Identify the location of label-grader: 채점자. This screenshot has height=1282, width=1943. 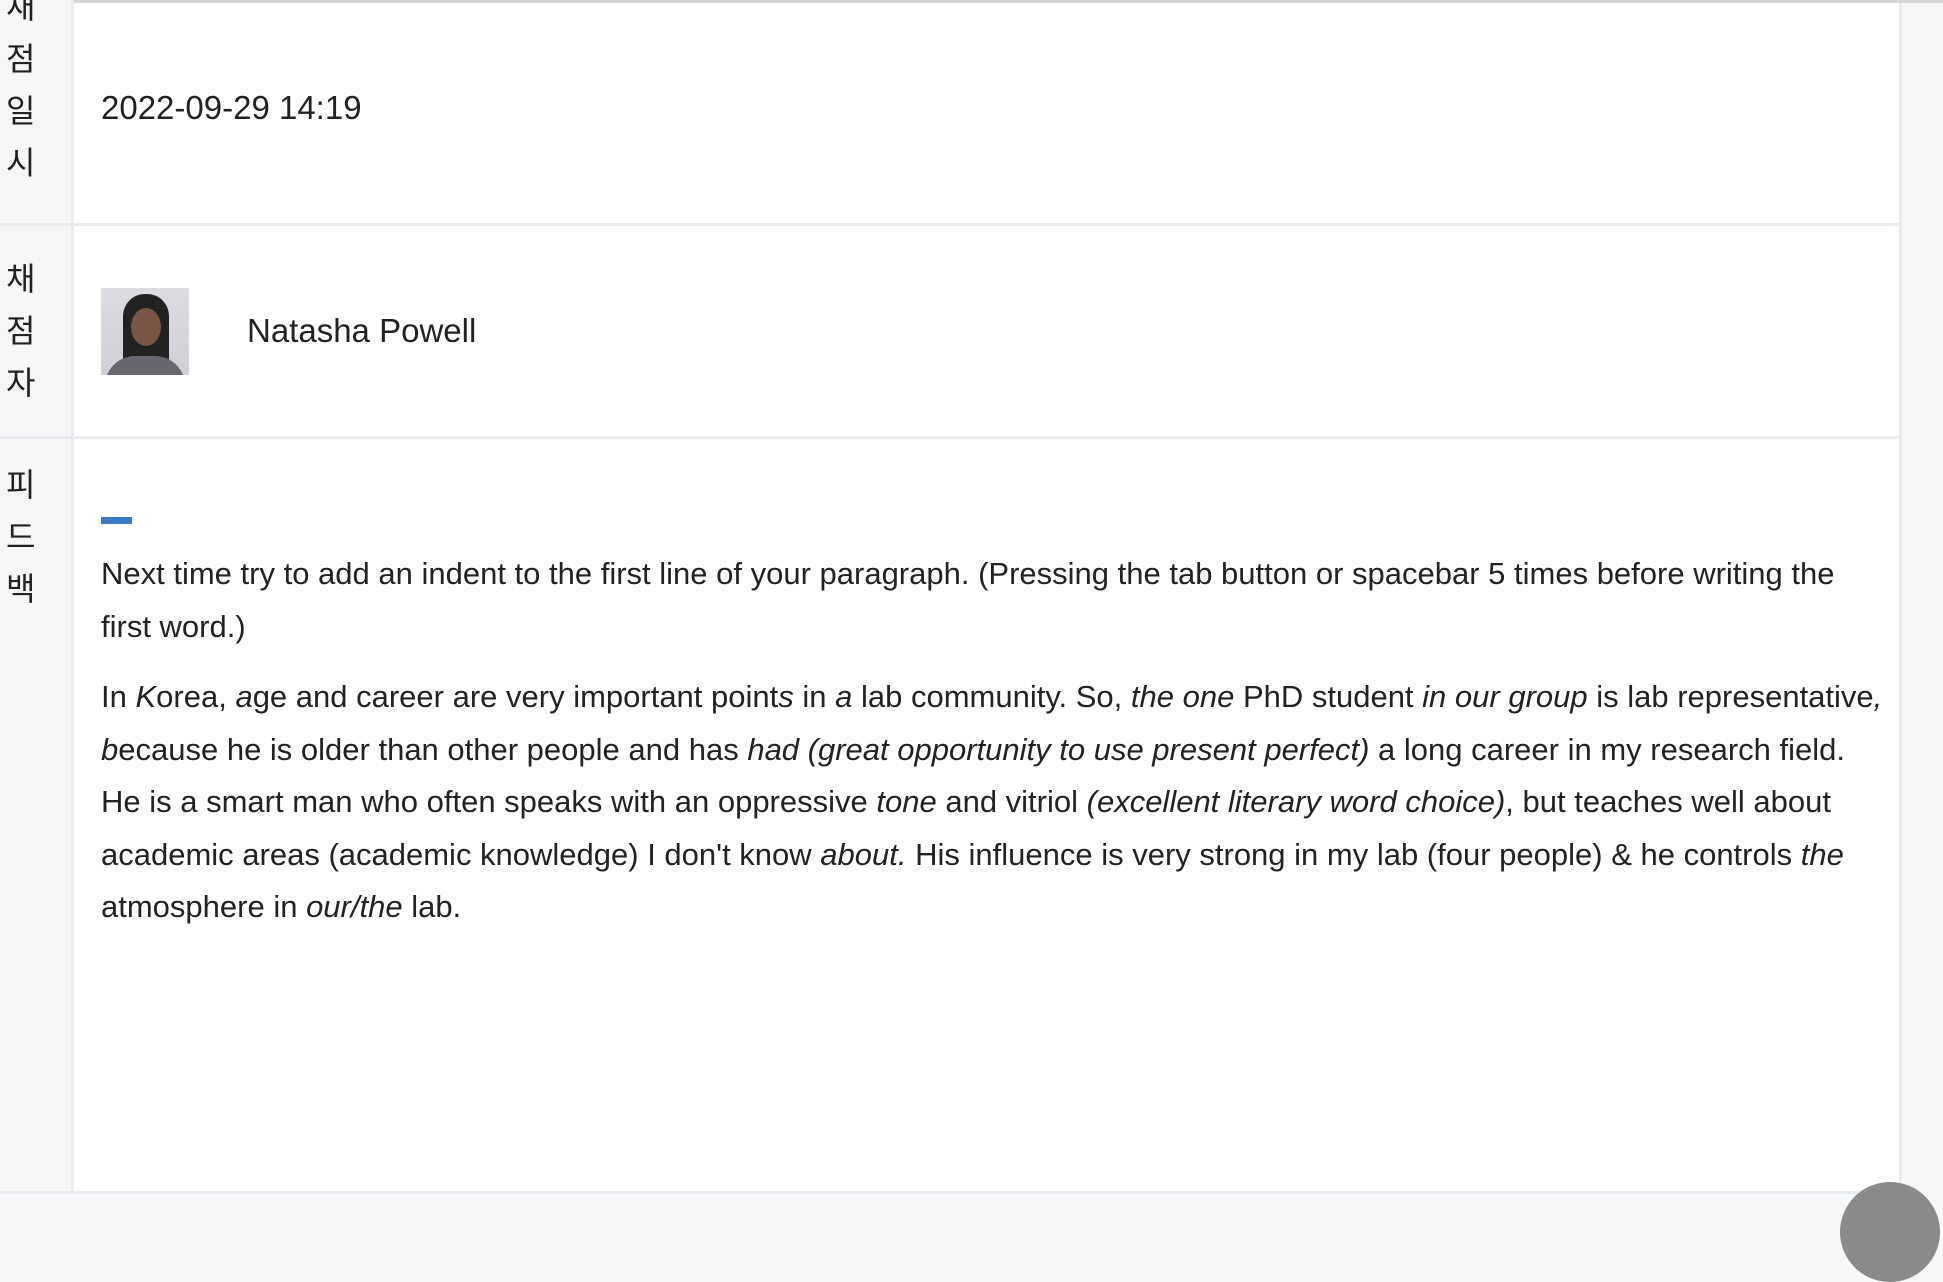
(37, 331).